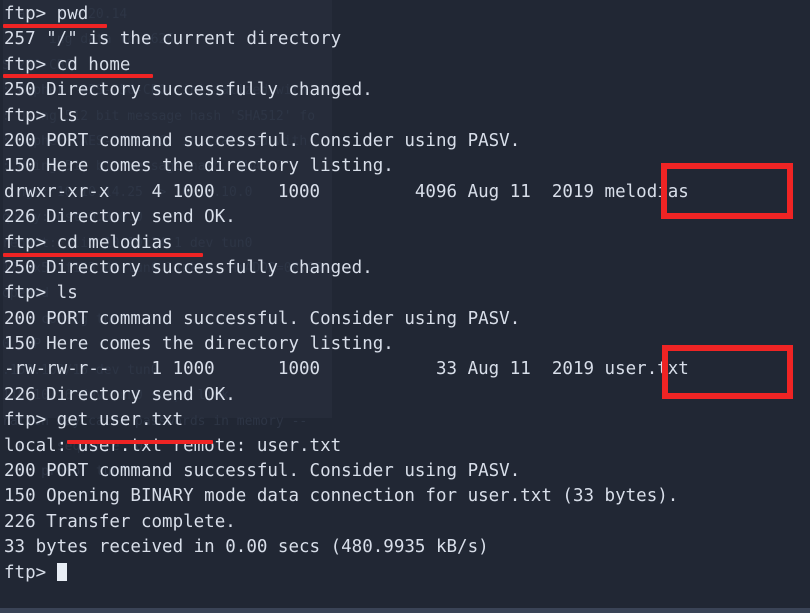 The height and width of the screenshot is (613, 810). I want to click on pwd-command-underline, so click(55, 26).